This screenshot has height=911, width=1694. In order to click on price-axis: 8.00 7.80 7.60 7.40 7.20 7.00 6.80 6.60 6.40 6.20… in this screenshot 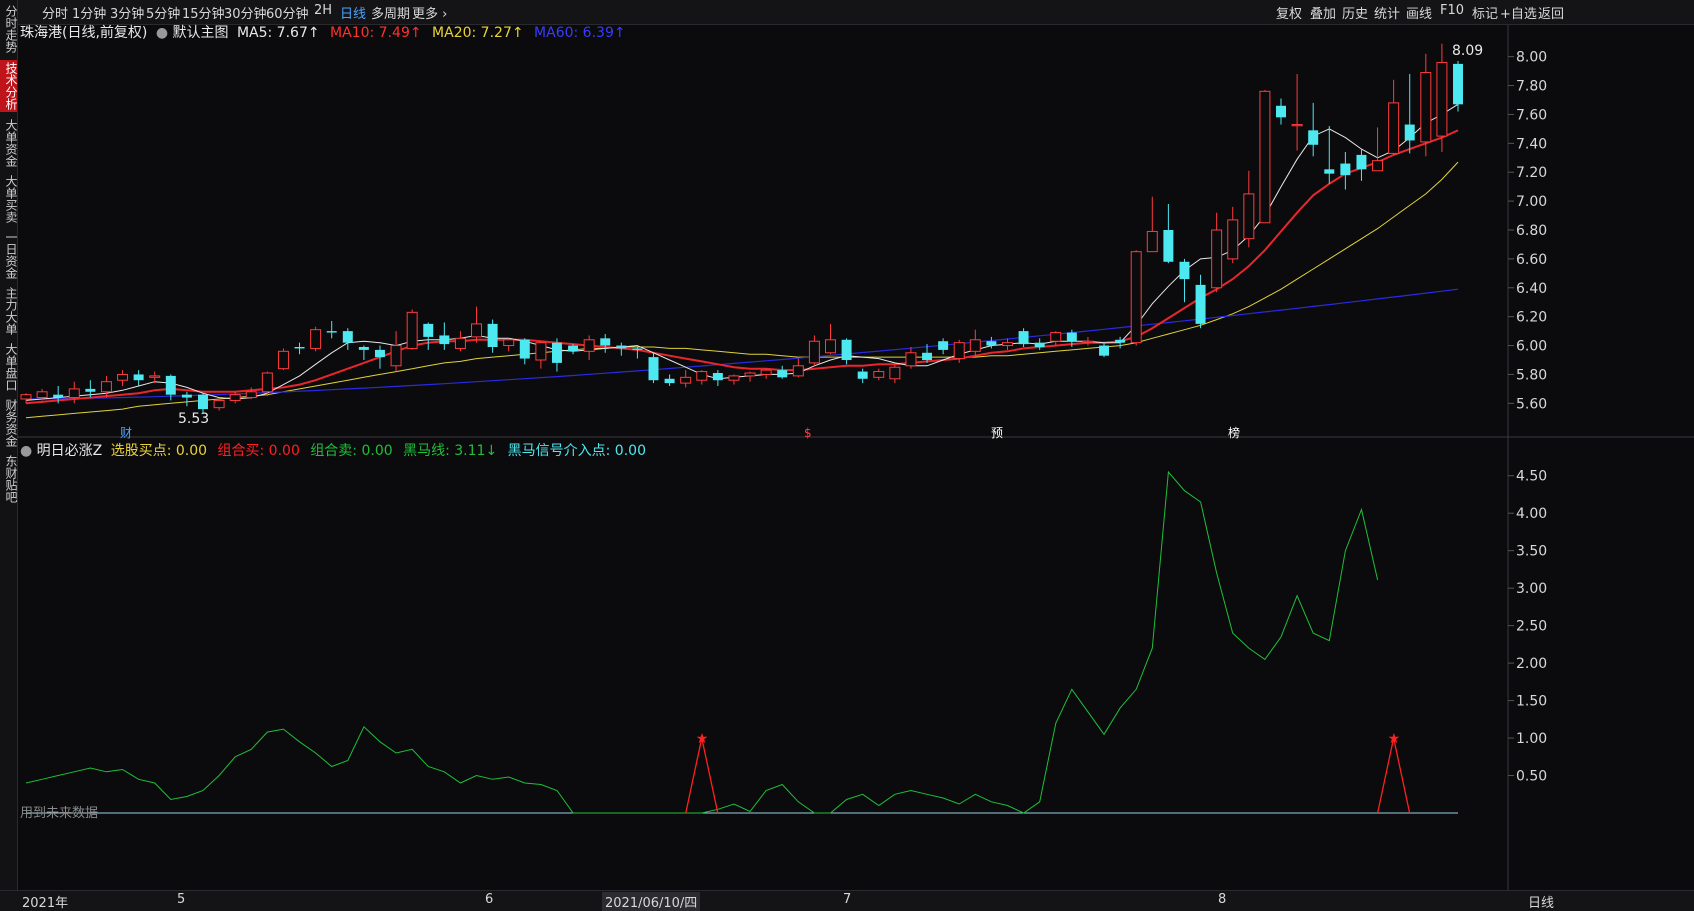, I will do `click(1527, 231)`.